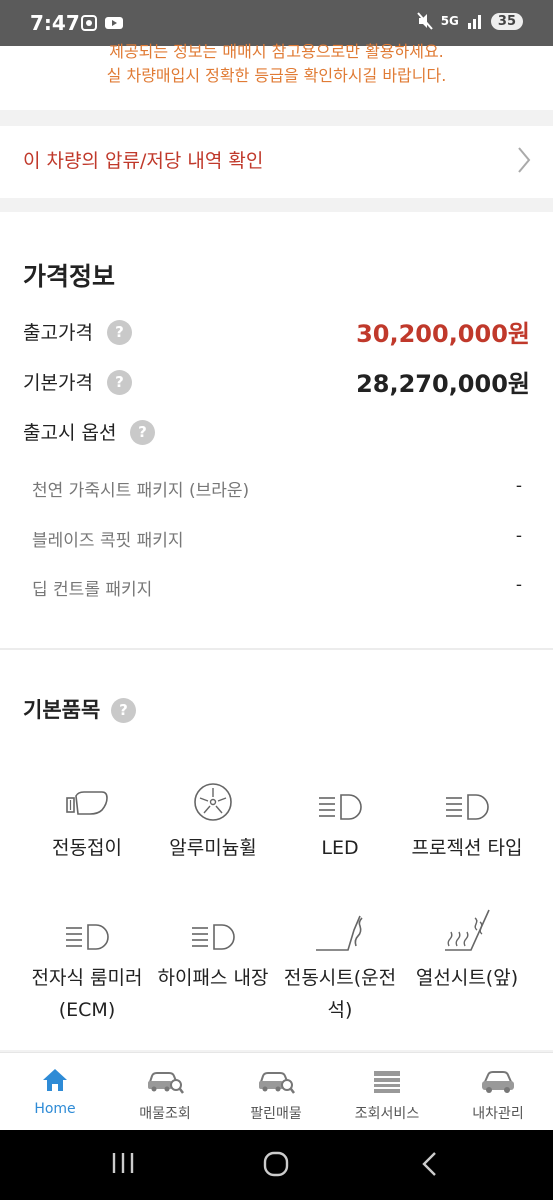 The image size is (553, 1200). I want to click on option-name: 블레이즈 콕핏 패키지, so click(108, 541).